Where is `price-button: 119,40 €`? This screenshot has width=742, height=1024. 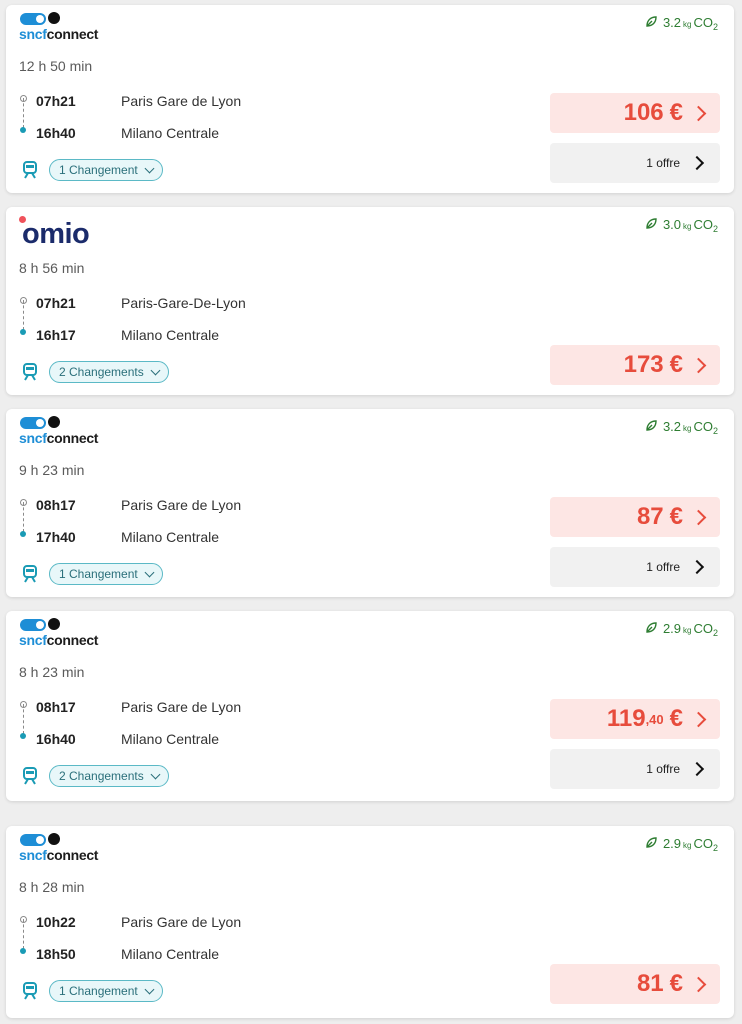
price-button: 119,40 € is located at coordinates (635, 719).